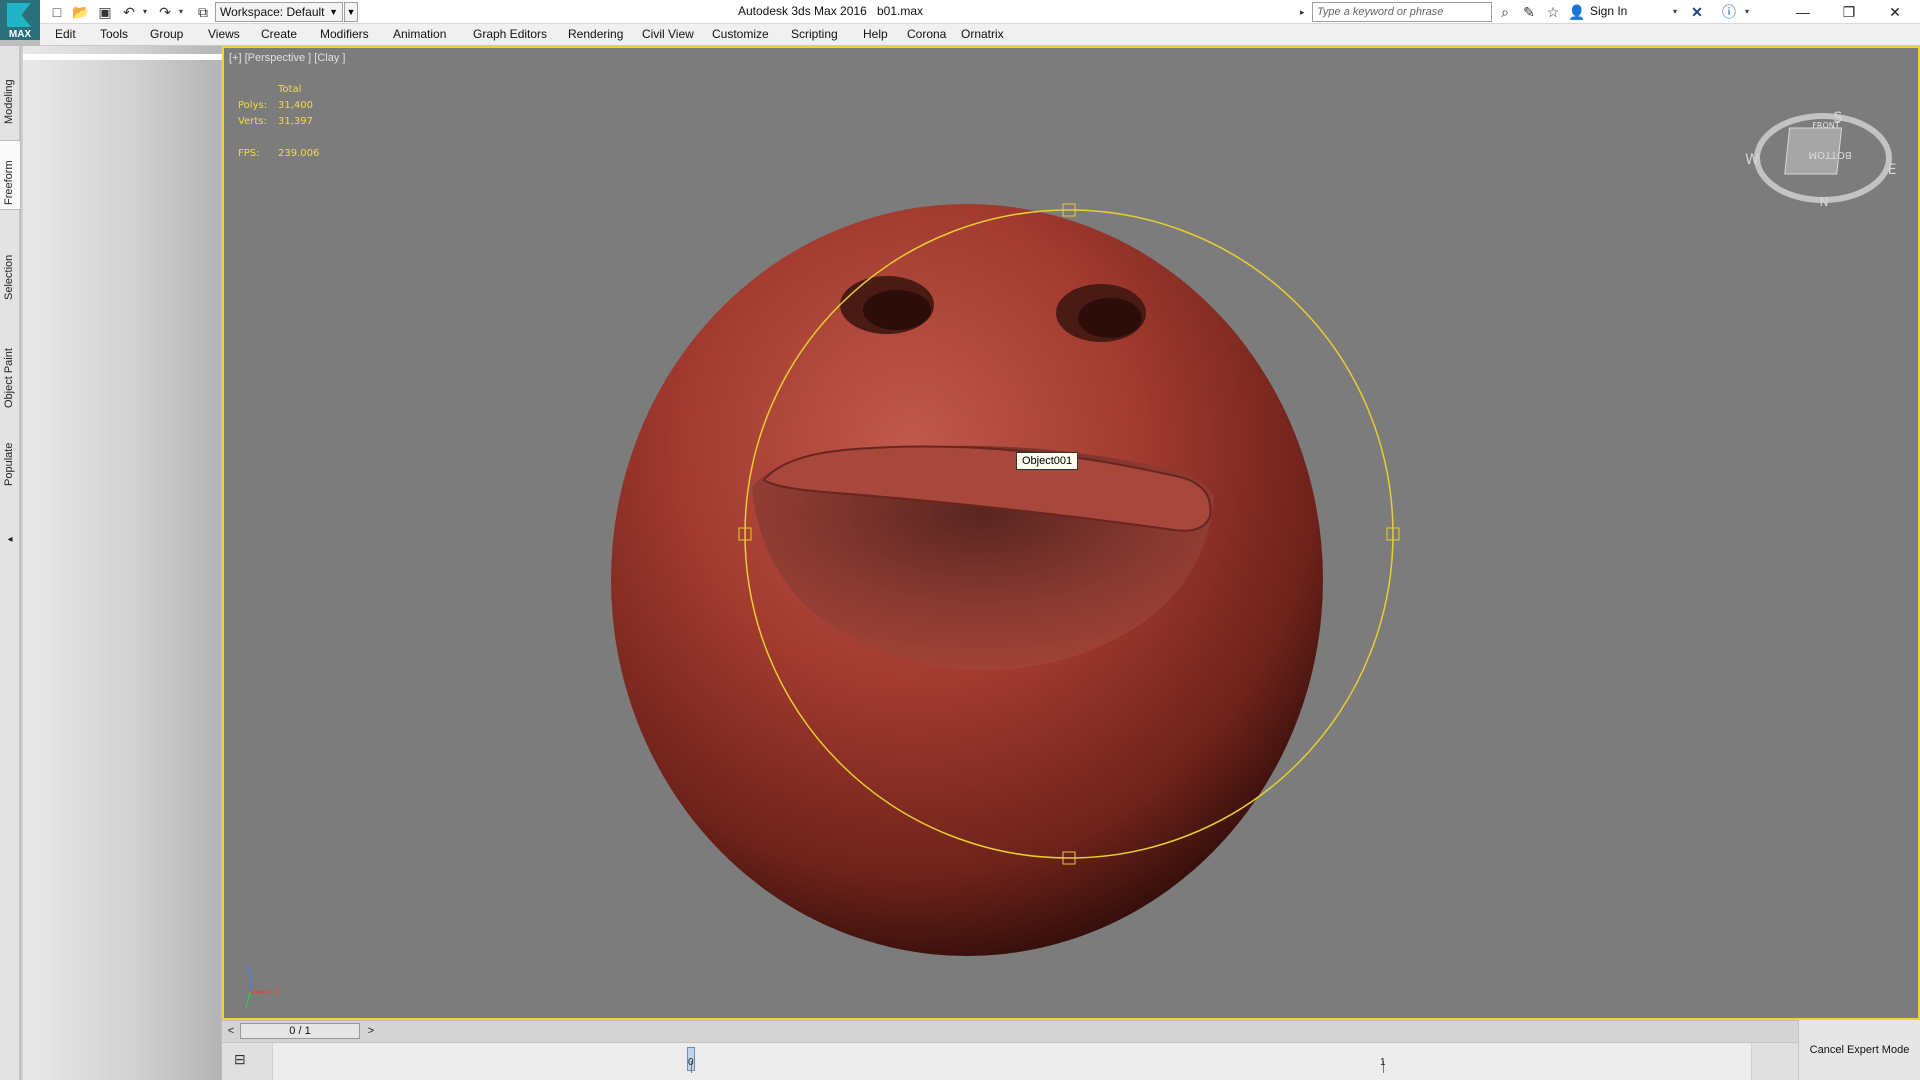 The width and height of the screenshot is (1920, 1080). What do you see at coordinates (9, 101) in the screenshot?
I see `tab-modeling-label: Modeling` at bounding box center [9, 101].